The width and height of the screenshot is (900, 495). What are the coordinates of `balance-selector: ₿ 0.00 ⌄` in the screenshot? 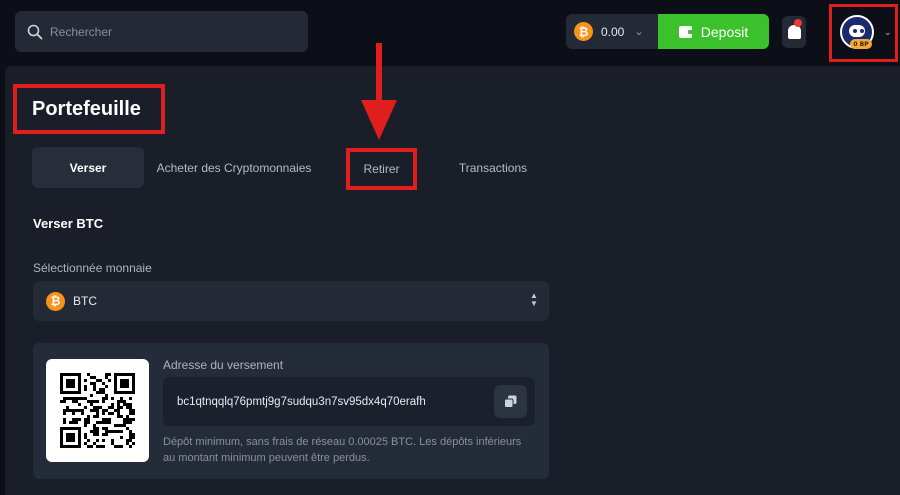 It's located at (612, 31).